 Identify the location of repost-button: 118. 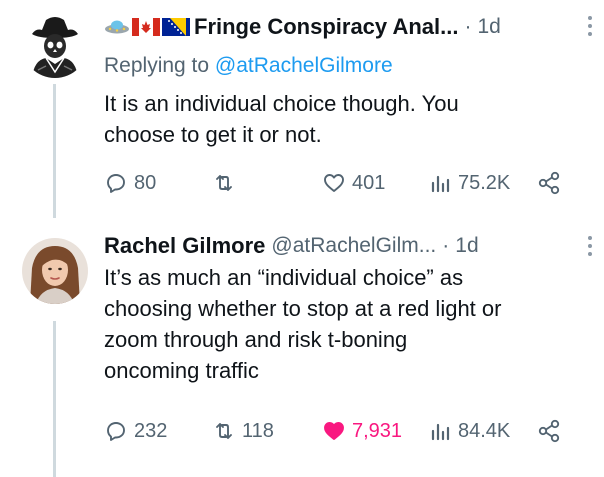
(243, 431).